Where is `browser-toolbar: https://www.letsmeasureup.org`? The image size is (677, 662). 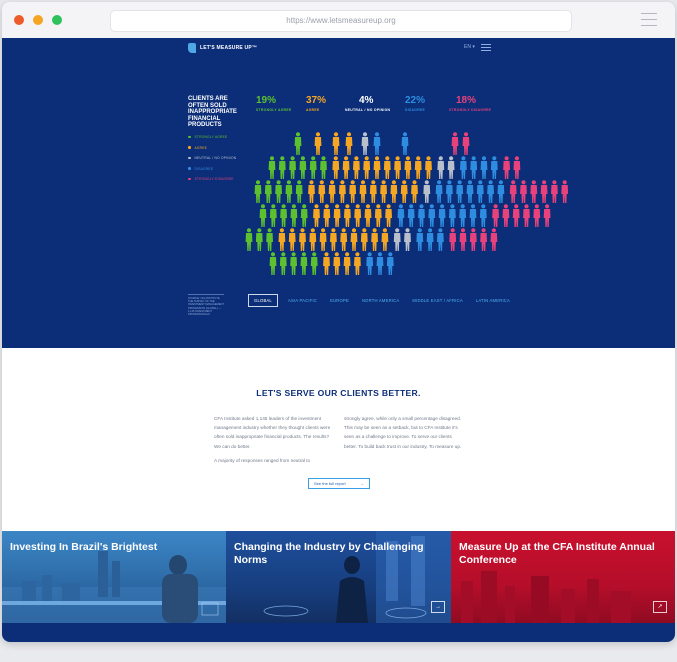
browser-toolbar: https://www.letsmeasureup.org is located at coordinates (338, 20).